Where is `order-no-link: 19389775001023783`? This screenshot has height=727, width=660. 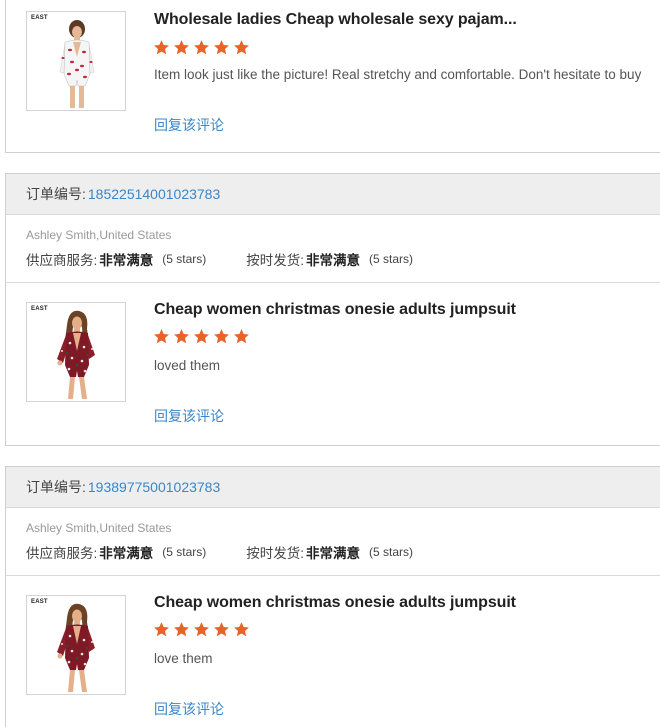 order-no-link: 19389775001023783 is located at coordinates (154, 487).